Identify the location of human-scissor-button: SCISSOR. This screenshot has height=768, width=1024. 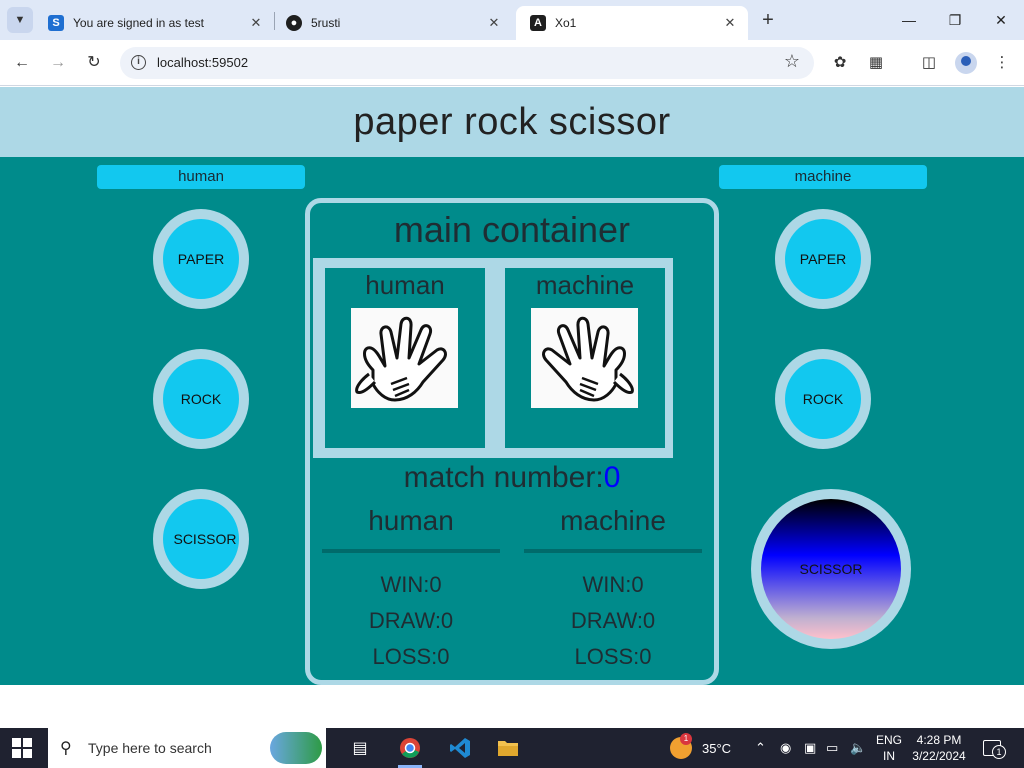
(201, 539).